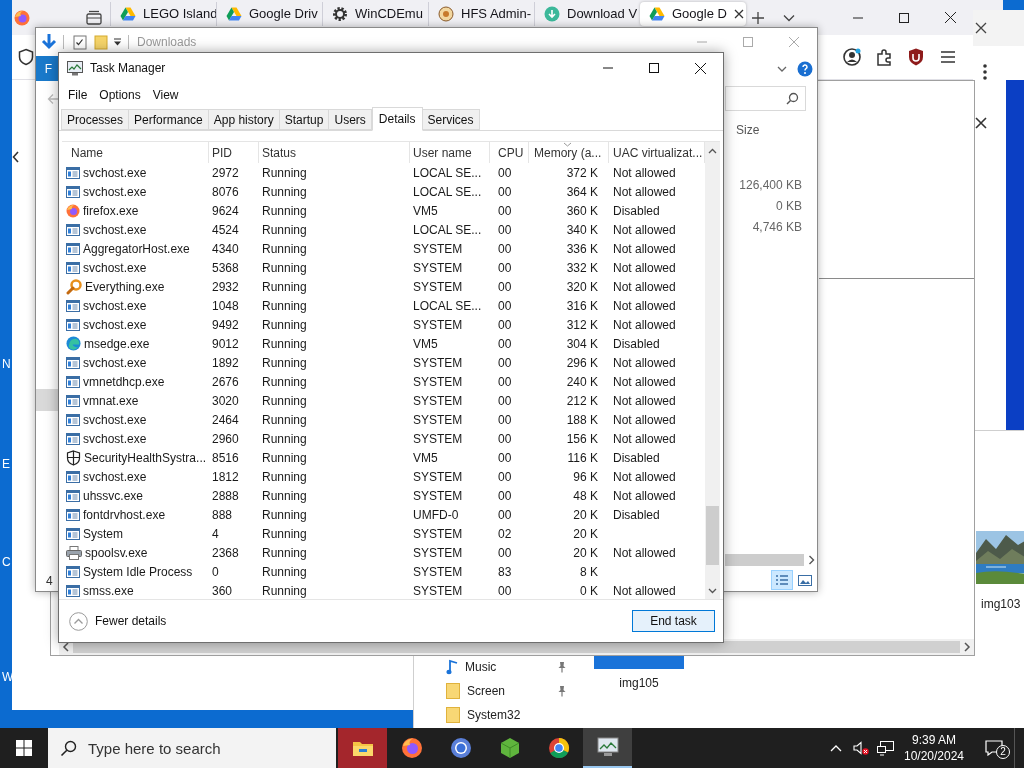 The width and height of the screenshot is (1024, 768). What do you see at coordinates (168, 119) in the screenshot?
I see `tab: Performance` at bounding box center [168, 119].